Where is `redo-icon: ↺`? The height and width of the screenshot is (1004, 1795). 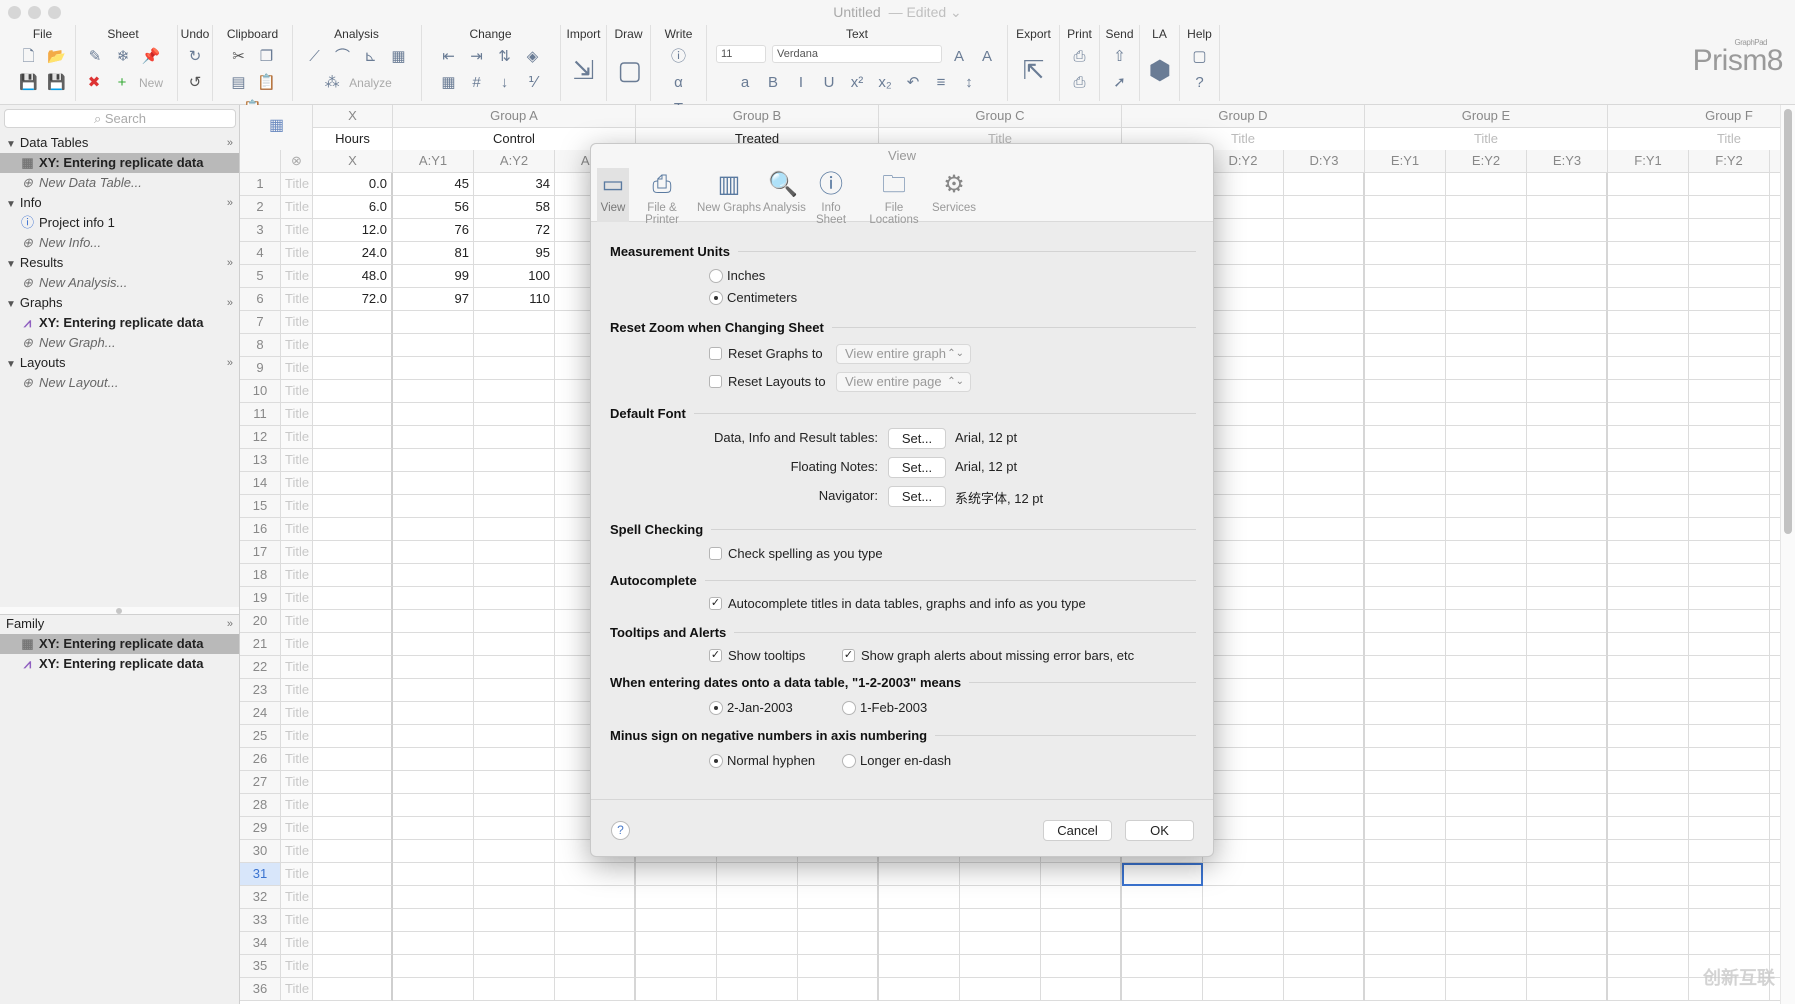 redo-icon: ↺ is located at coordinates (195, 83).